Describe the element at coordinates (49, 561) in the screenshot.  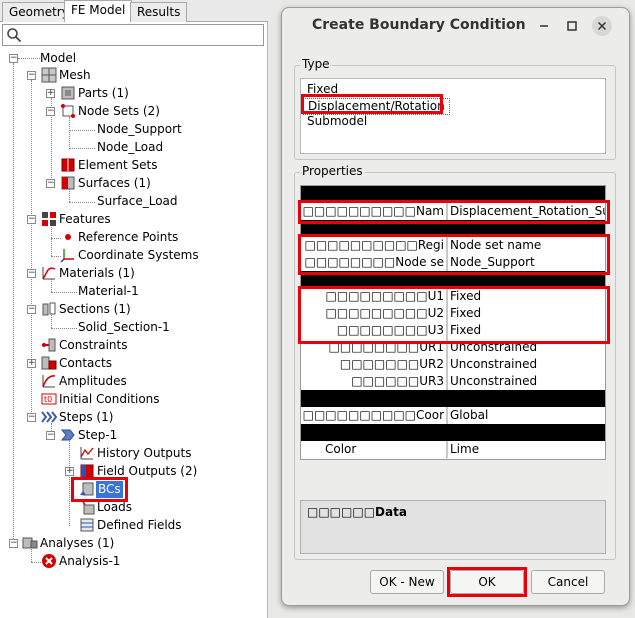
I see `error-icon` at that location.